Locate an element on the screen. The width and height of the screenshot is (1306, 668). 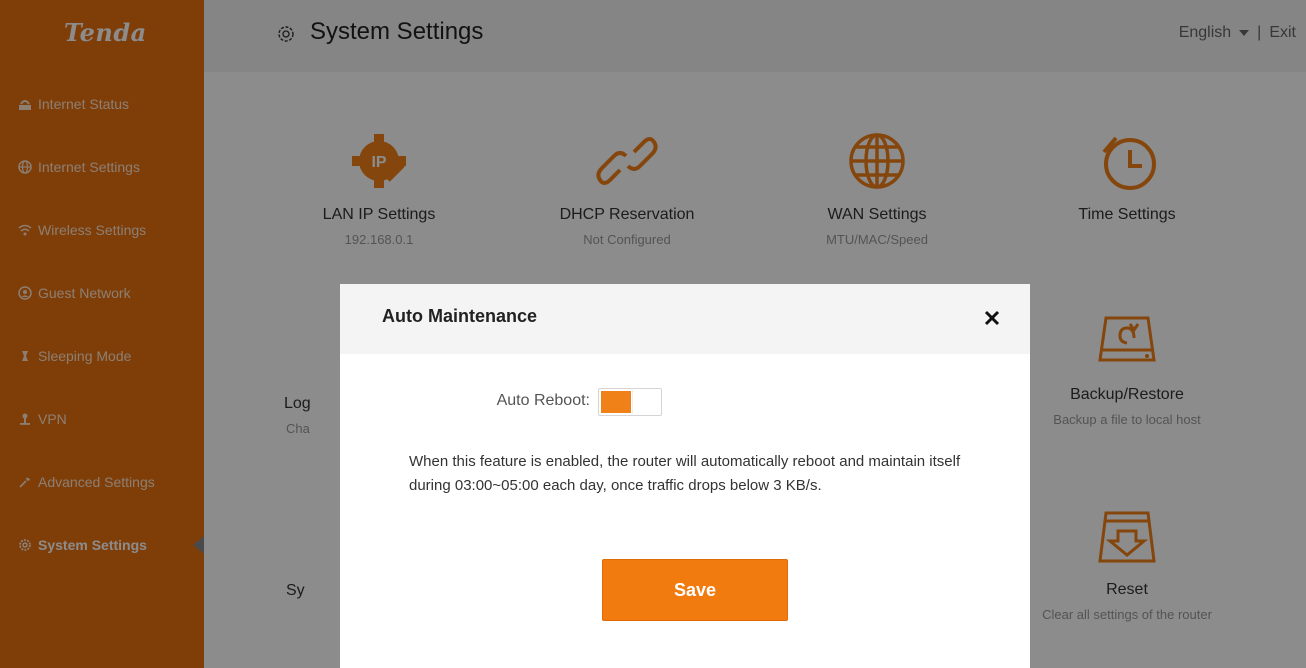
dialog-header: Auto Maintenance is located at coordinates (685, 319).